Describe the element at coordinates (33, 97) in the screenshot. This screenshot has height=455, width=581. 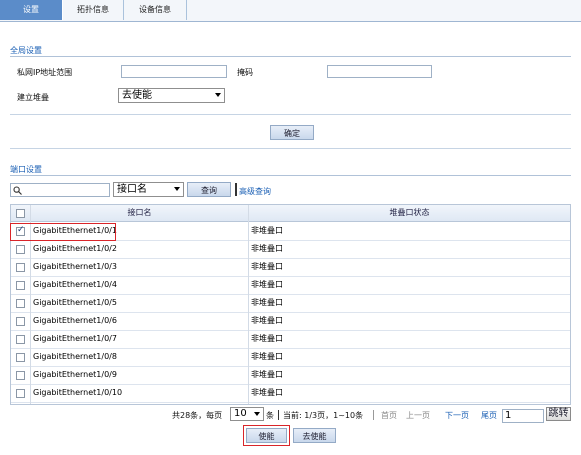
I see `build-stack-label: 建立堆叠` at that location.